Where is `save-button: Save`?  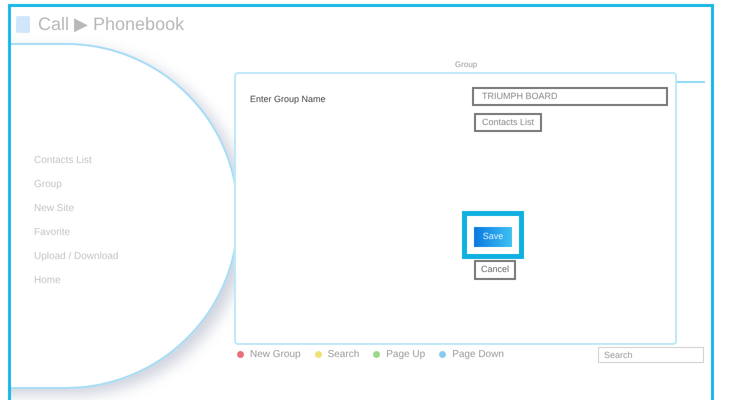 save-button: Save is located at coordinates (493, 236).